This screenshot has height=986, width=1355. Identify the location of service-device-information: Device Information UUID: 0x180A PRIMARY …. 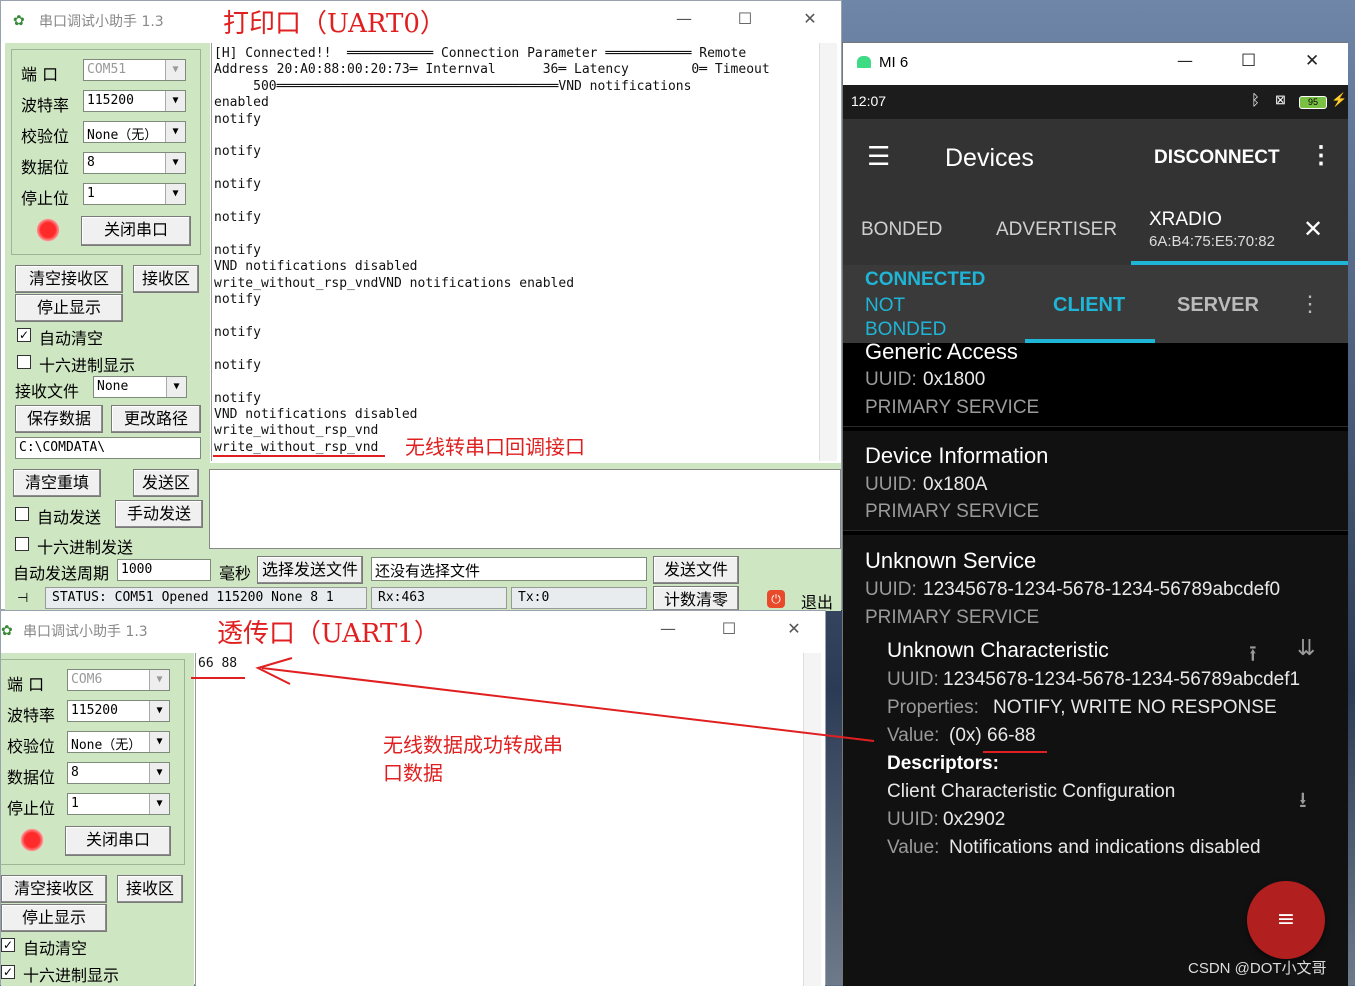
(1095, 481).